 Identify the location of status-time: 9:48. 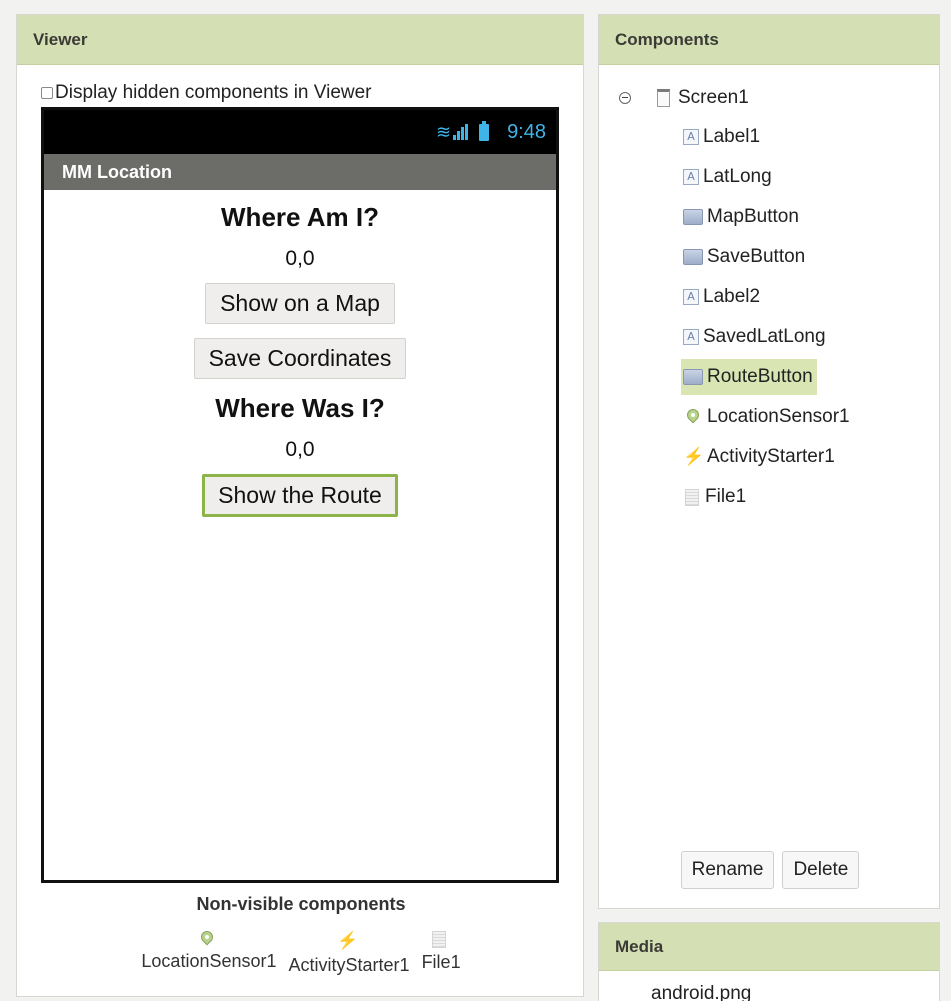
(526, 131).